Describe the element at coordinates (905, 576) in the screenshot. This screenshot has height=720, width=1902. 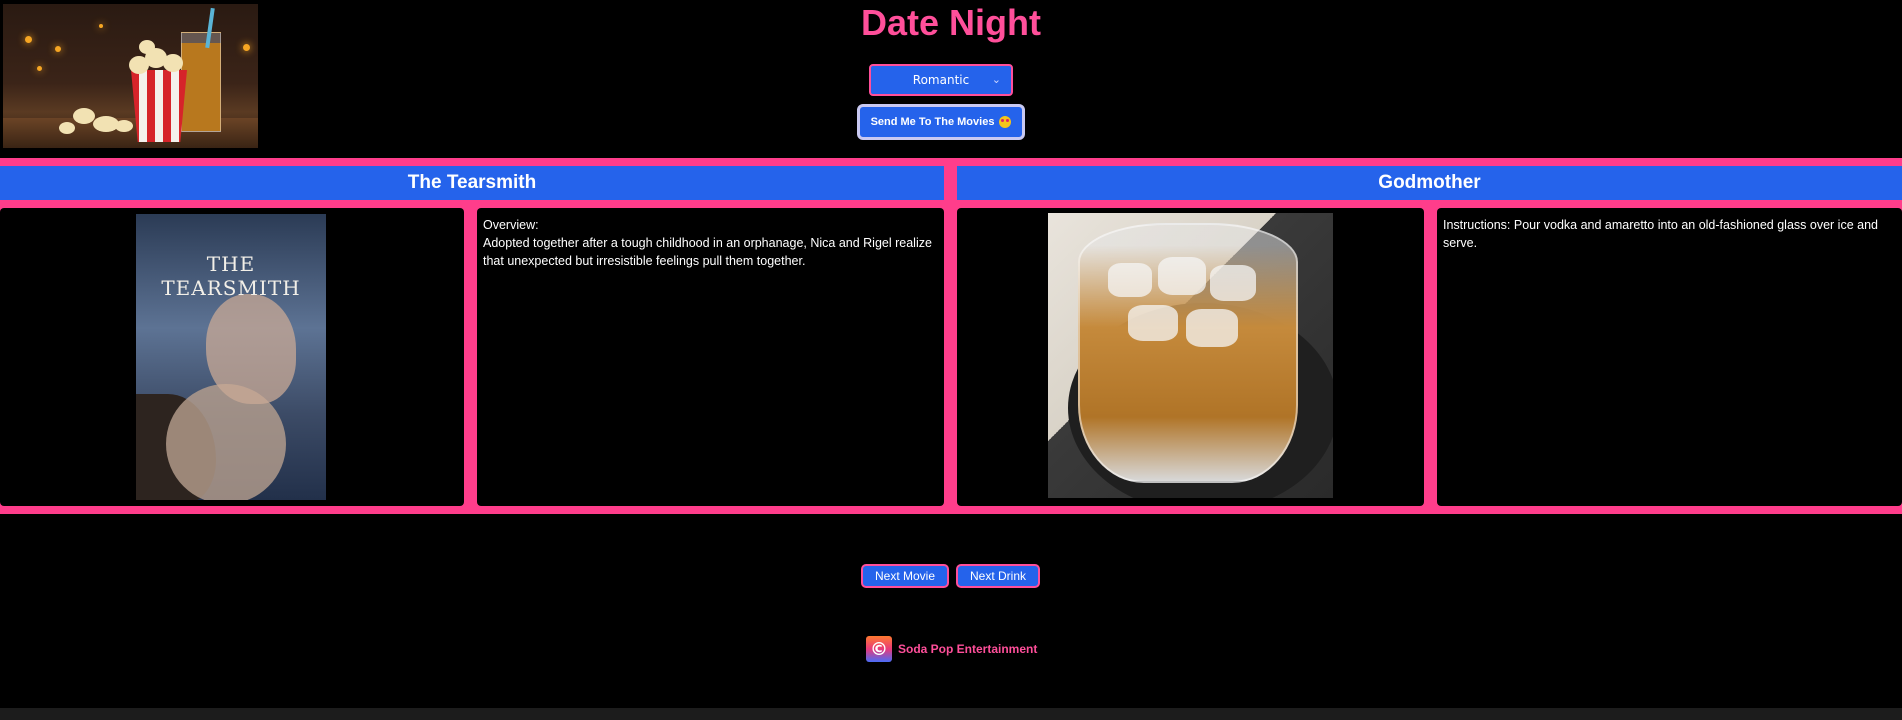
I see `next-movie-button: Next Movie` at that location.